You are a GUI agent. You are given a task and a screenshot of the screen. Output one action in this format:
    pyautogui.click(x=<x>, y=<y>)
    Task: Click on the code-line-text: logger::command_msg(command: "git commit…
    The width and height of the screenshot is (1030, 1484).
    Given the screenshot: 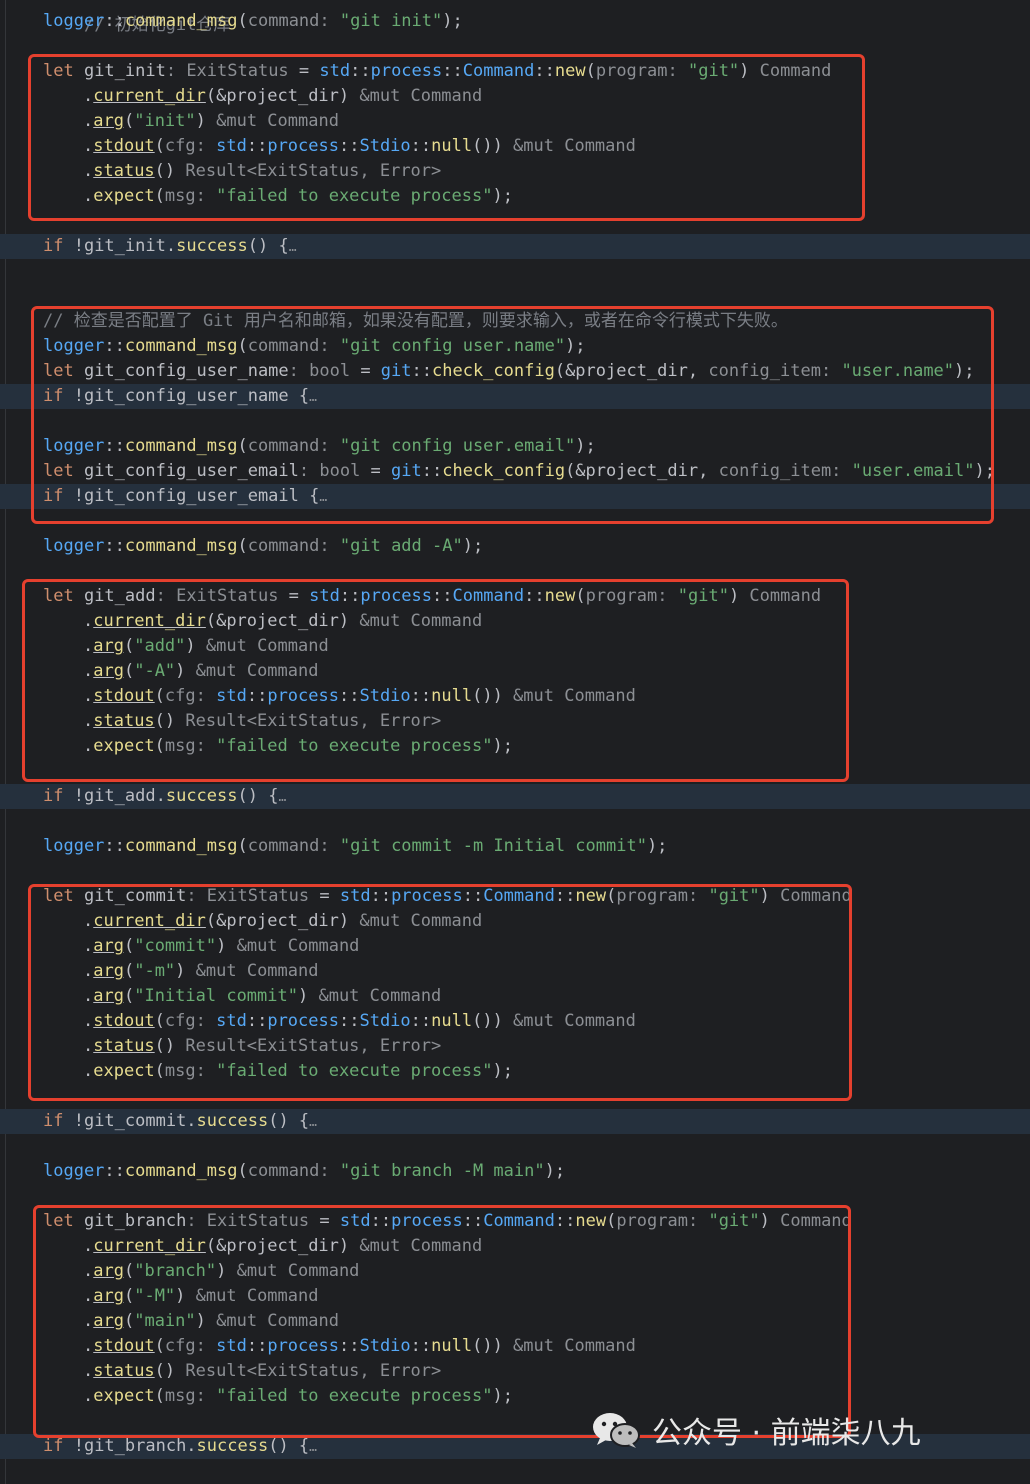 What is the action you would take?
    pyautogui.click(x=355, y=846)
    